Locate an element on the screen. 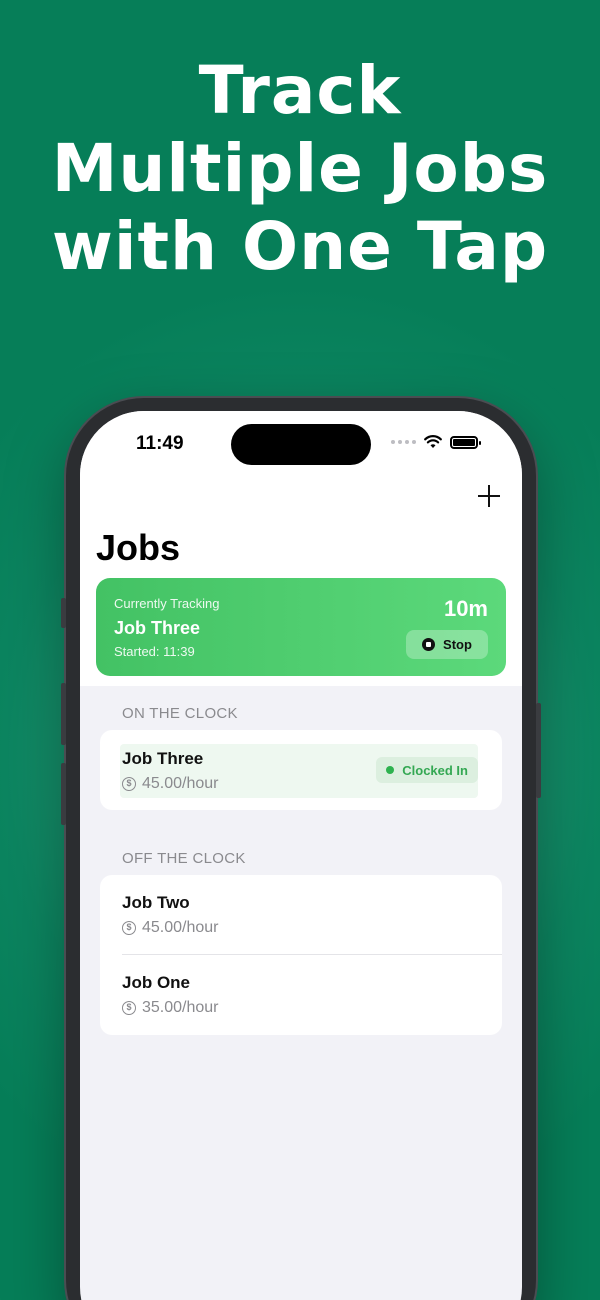 The image size is (600, 1300). job-row: Job Two $ 45.00/hour is located at coordinates (301, 915).